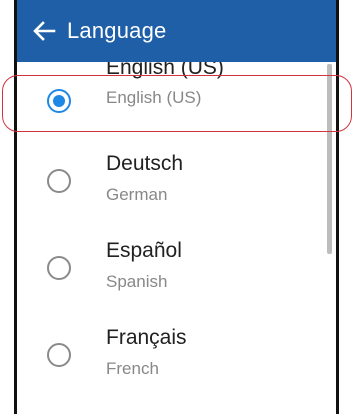 The height and width of the screenshot is (414, 356). Describe the element at coordinates (132, 368) in the screenshot. I see `language-subtitle: French` at that location.